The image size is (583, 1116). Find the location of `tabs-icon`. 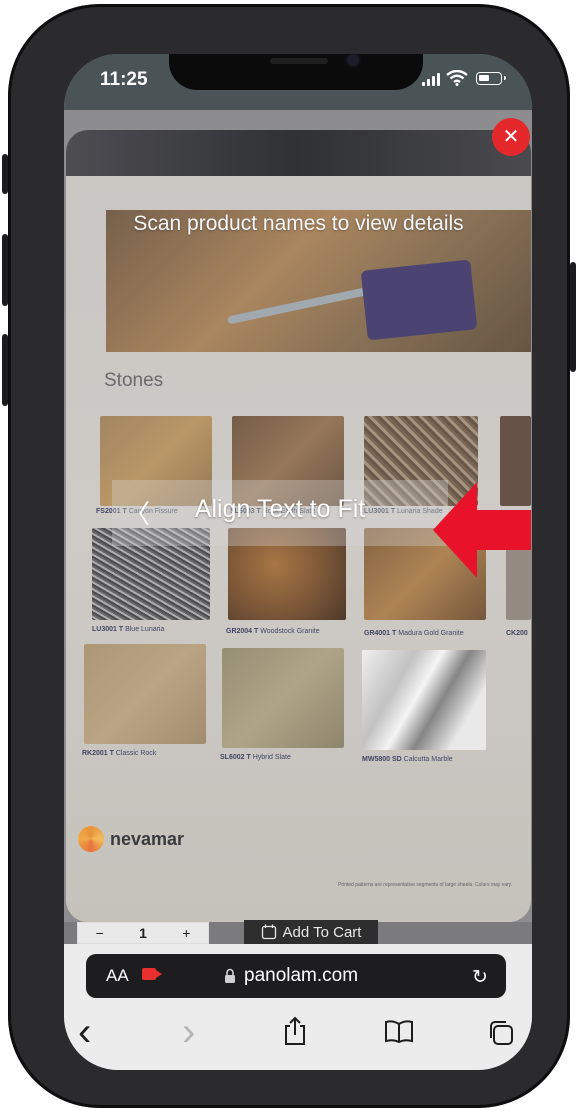

tabs-icon is located at coordinates (502, 1034).